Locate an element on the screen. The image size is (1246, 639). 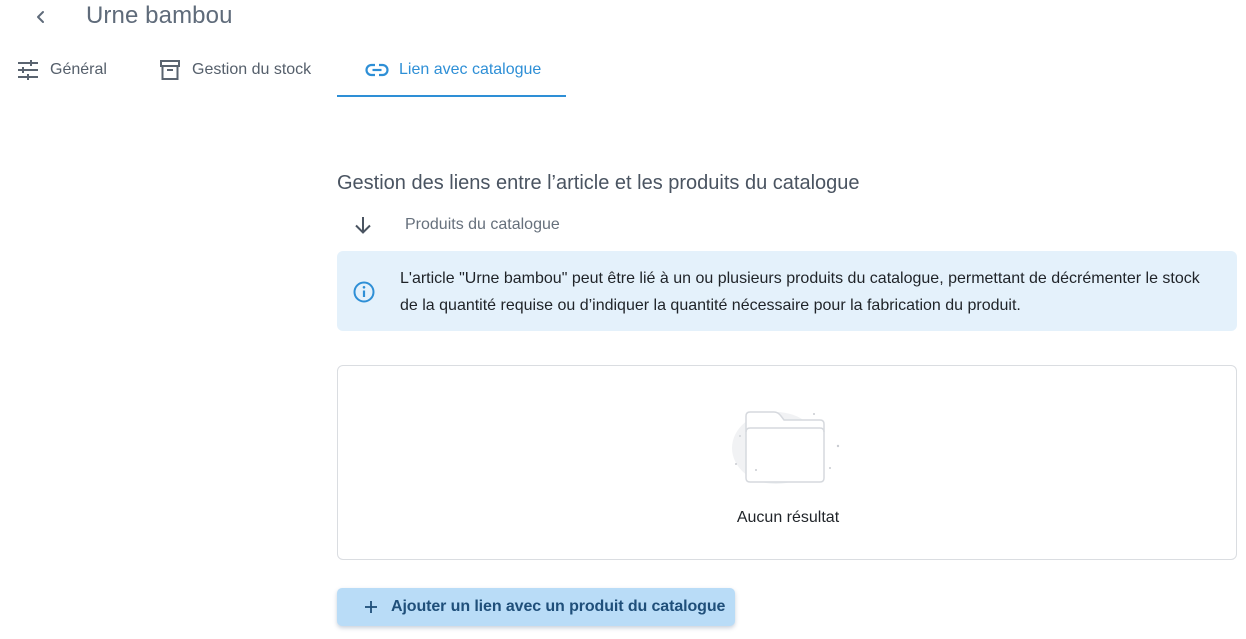
back-button is located at coordinates (41, 17).